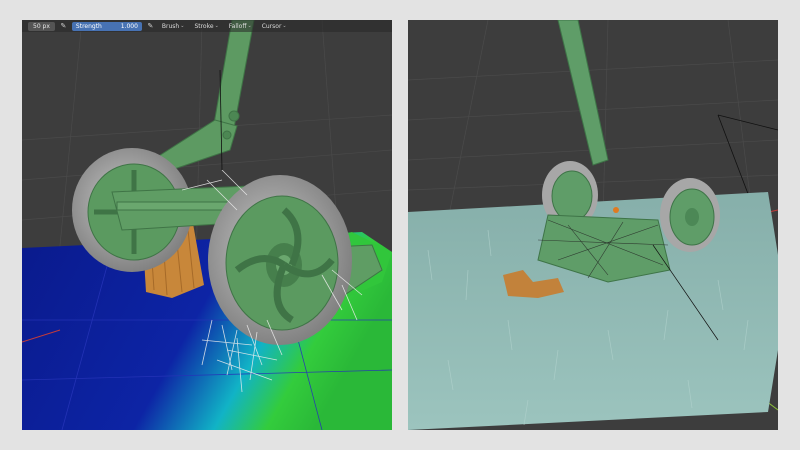 Image resolution: width=800 pixels, height=450 pixels. I want to click on strength-label: Strength, so click(88, 26).